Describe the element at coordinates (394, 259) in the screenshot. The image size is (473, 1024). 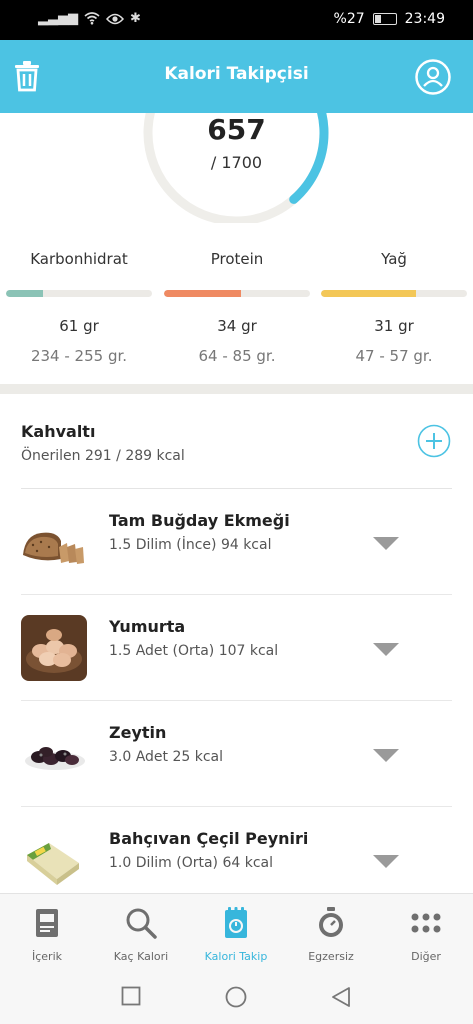
I see `macro-name: Yağ` at that location.